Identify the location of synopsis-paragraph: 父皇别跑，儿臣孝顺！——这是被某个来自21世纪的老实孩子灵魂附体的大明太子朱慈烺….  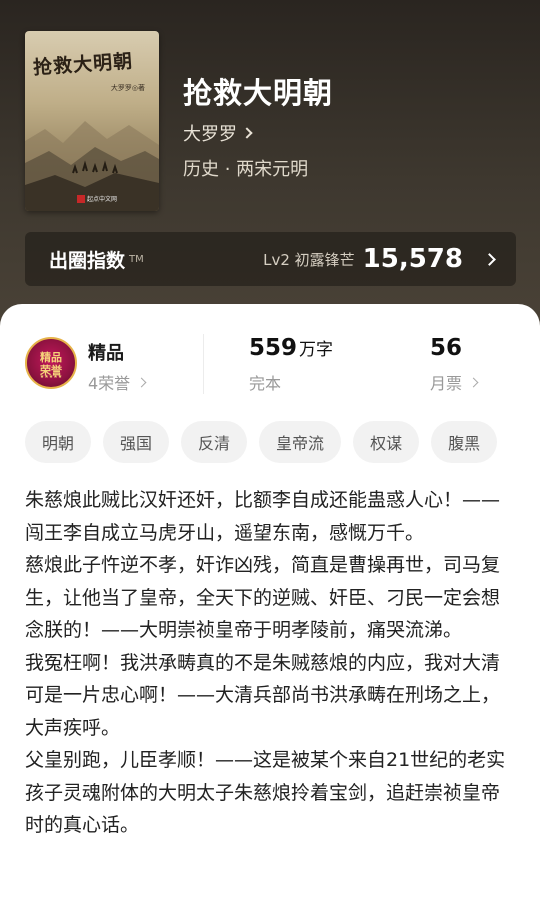
(265, 792).